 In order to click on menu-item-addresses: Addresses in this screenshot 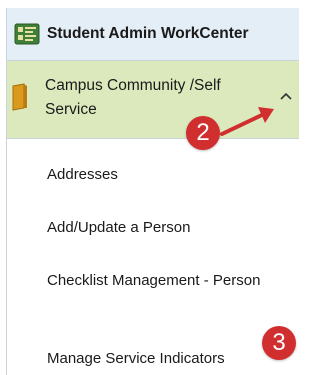, I will do `click(167, 175)`.